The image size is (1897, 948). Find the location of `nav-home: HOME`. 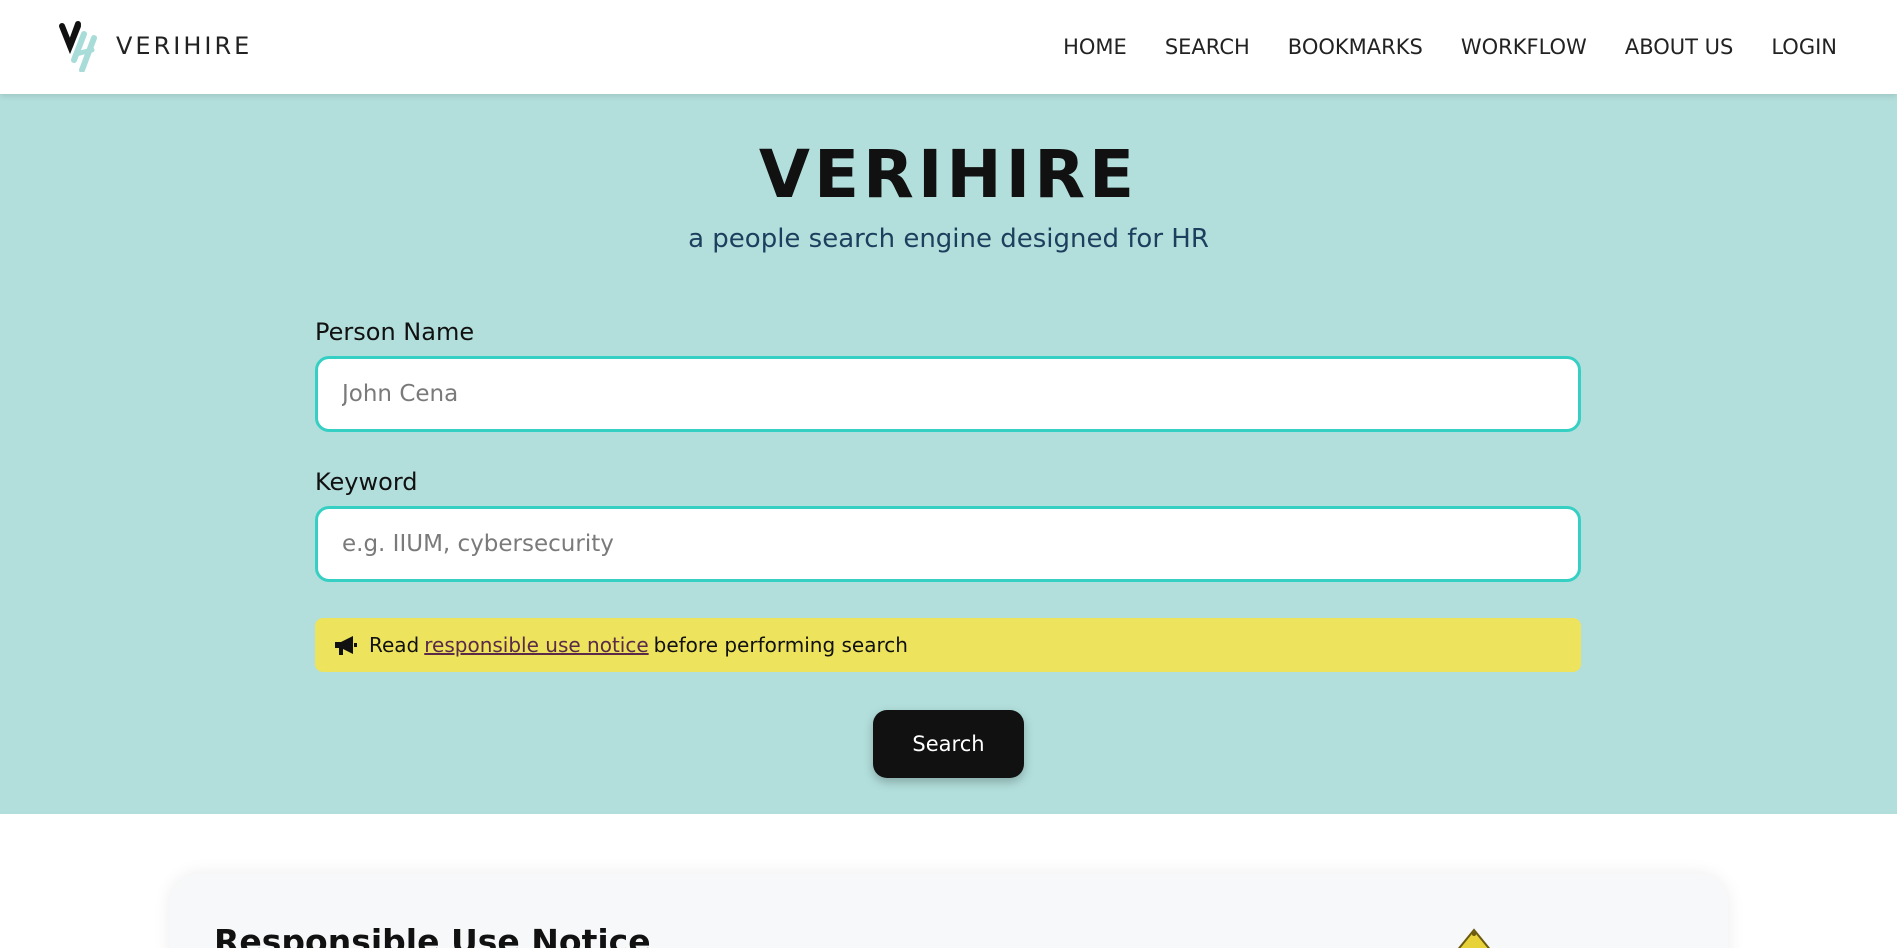

nav-home: HOME is located at coordinates (1095, 47).